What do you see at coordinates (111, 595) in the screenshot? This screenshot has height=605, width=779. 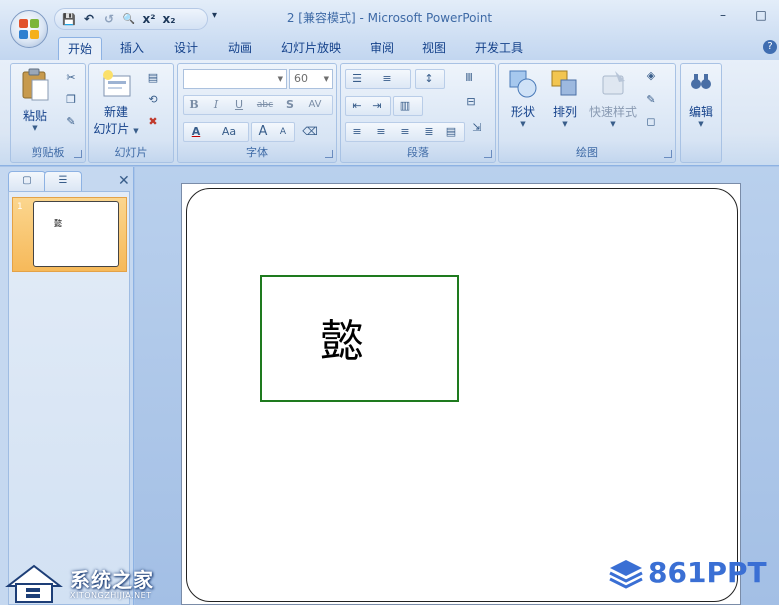 I see `watermark-left-url: XITONGZHIJIA.NET` at bounding box center [111, 595].